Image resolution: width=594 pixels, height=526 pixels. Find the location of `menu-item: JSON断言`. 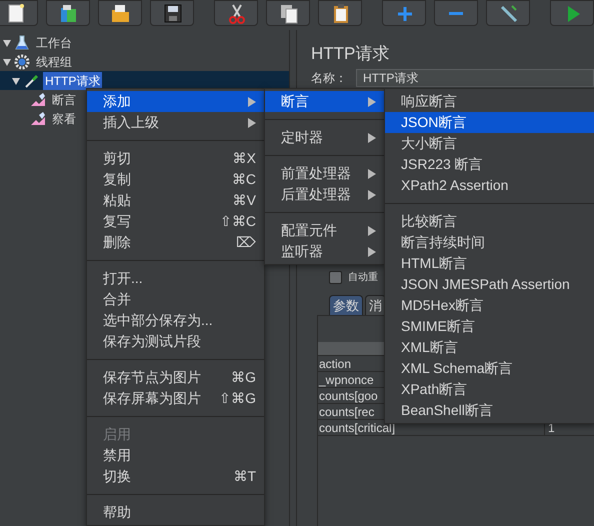

menu-item: JSON断言 is located at coordinates (489, 122).